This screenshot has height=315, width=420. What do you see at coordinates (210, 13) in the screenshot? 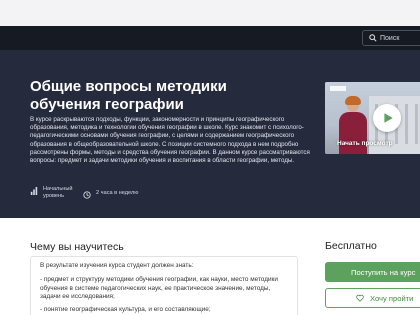
I see `browser-top-strip` at bounding box center [210, 13].